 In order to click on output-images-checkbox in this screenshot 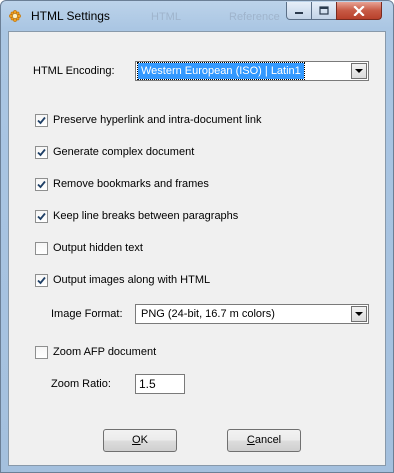, I will do `click(41, 280)`.